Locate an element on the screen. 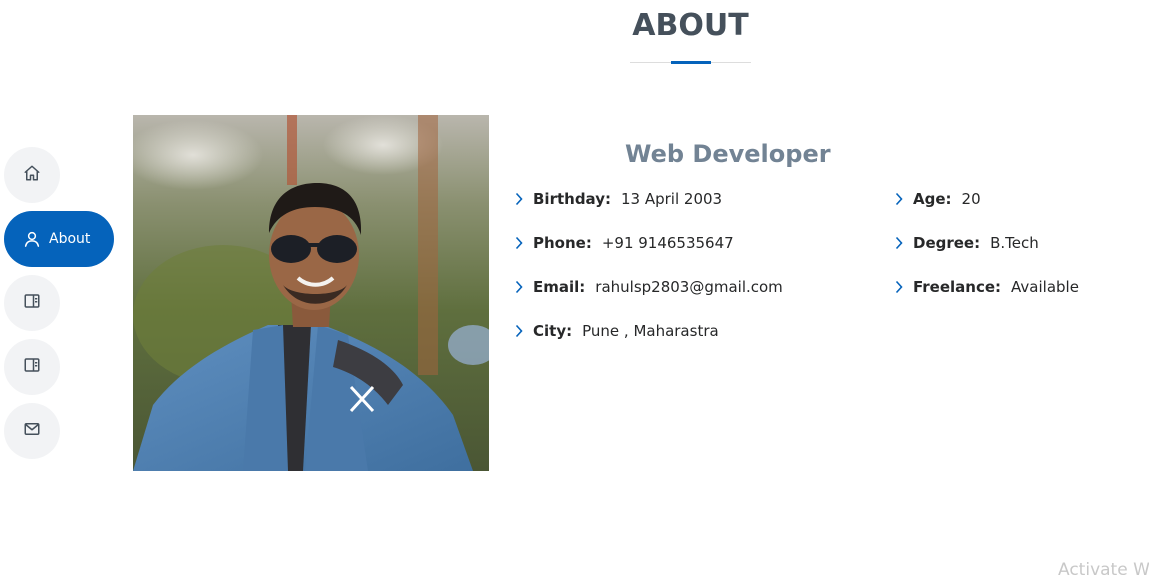  title-accent-bar is located at coordinates (691, 62).